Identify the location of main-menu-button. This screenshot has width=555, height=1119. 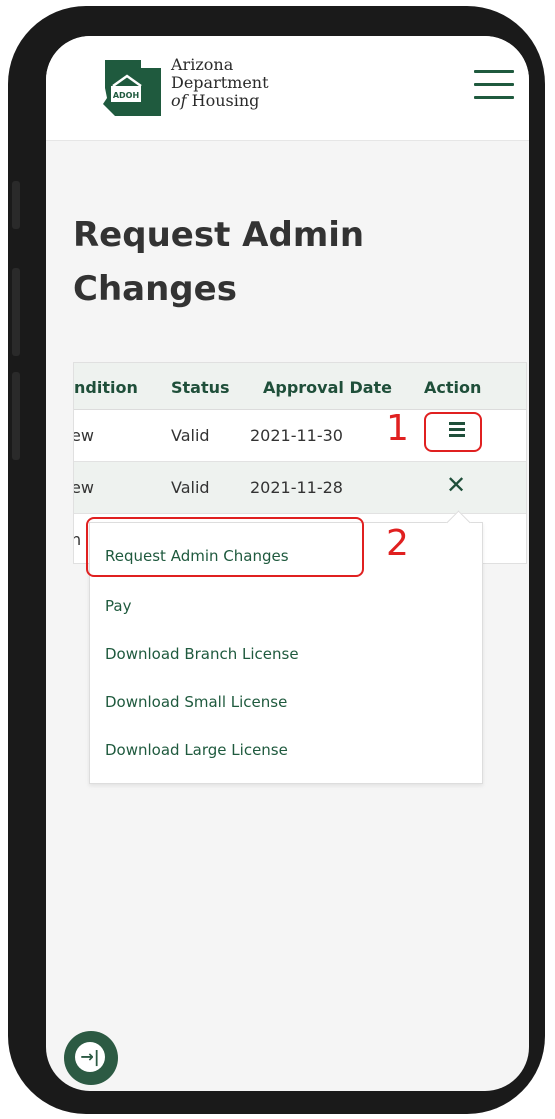
(494, 86).